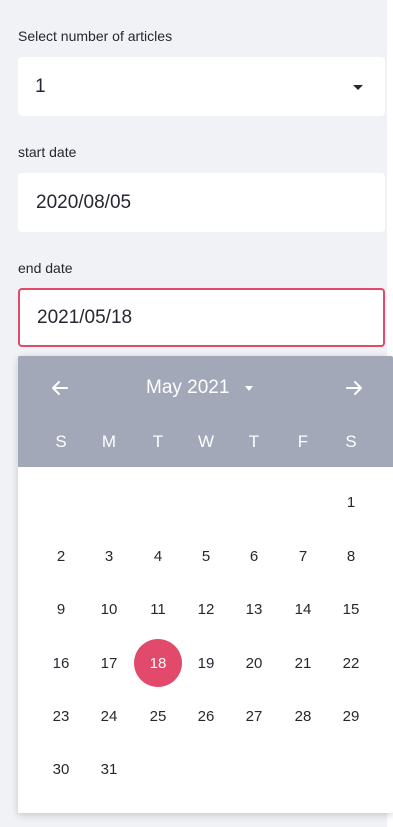 Image resolution: width=393 pixels, height=827 pixels. What do you see at coordinates (158, 556) in the screenshot?
I see `calendar-day: 4` at bounding box center [158, 556].